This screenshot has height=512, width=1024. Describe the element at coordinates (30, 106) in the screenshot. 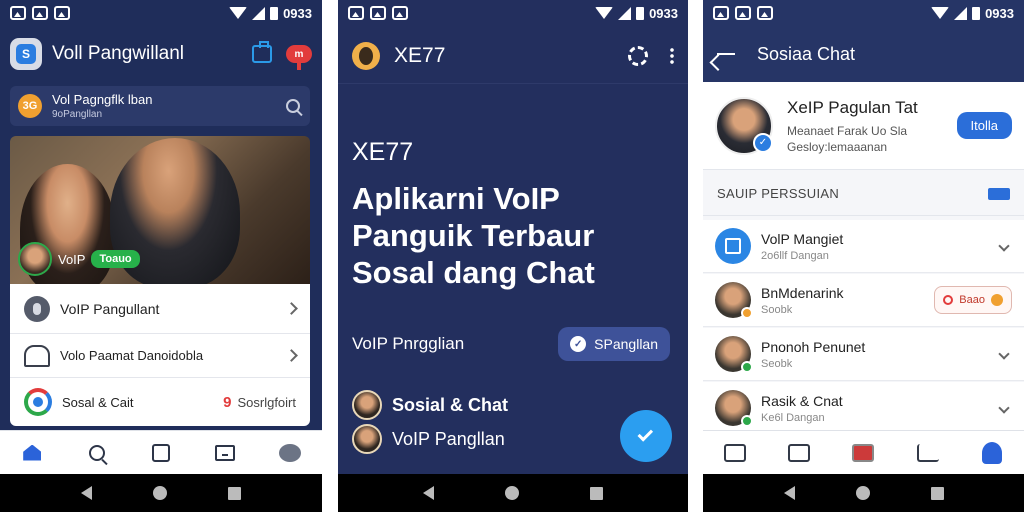

I see `brand-badge-icon: 3G` at that location.